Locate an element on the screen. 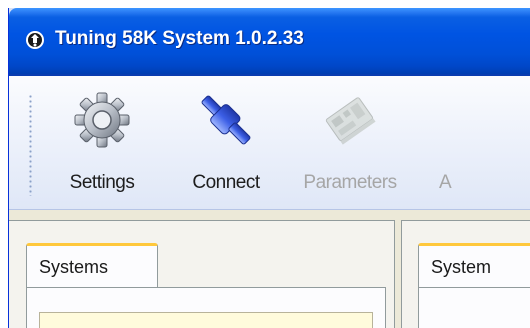  app-logo-icon is located at coordinates (35, 40).